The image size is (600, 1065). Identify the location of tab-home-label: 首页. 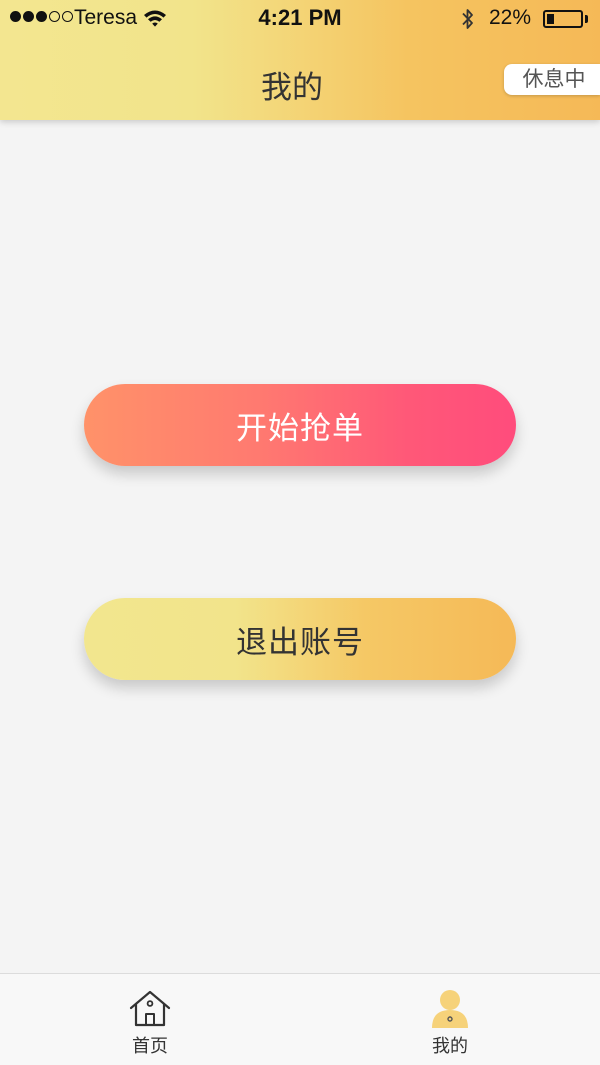
(150, 1046).